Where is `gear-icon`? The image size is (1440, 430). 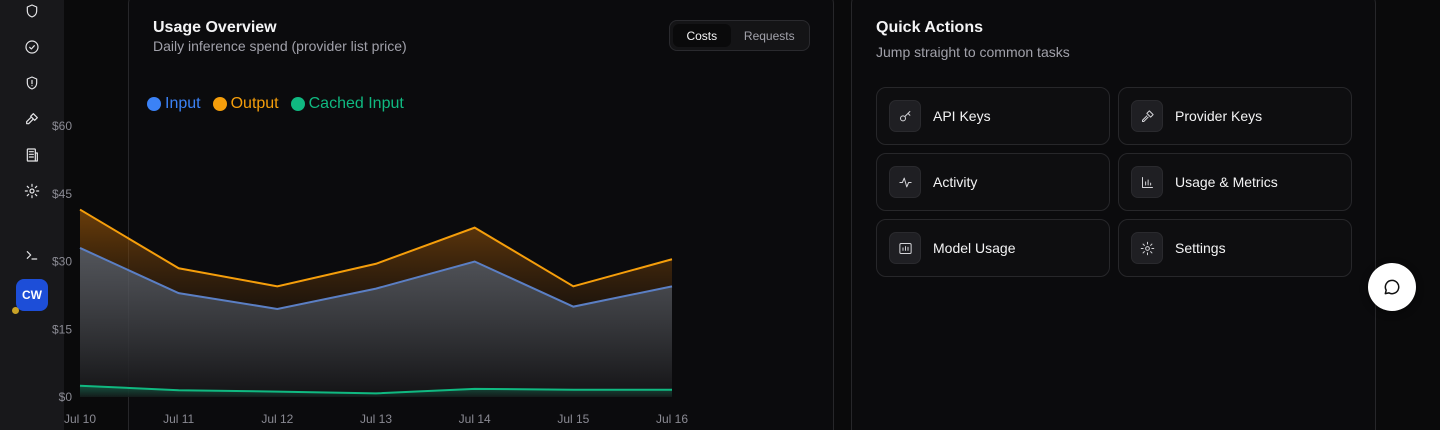
gear-icon is located at coordinates (1147, 248).